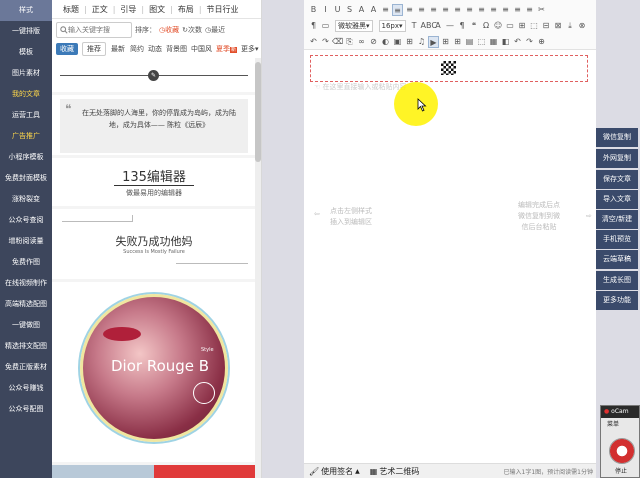 This screenshot has width=640, height=478. Describe the element at coordinates (137, 49) in the screenshot. I see `filter-simple: 简约` at that location.